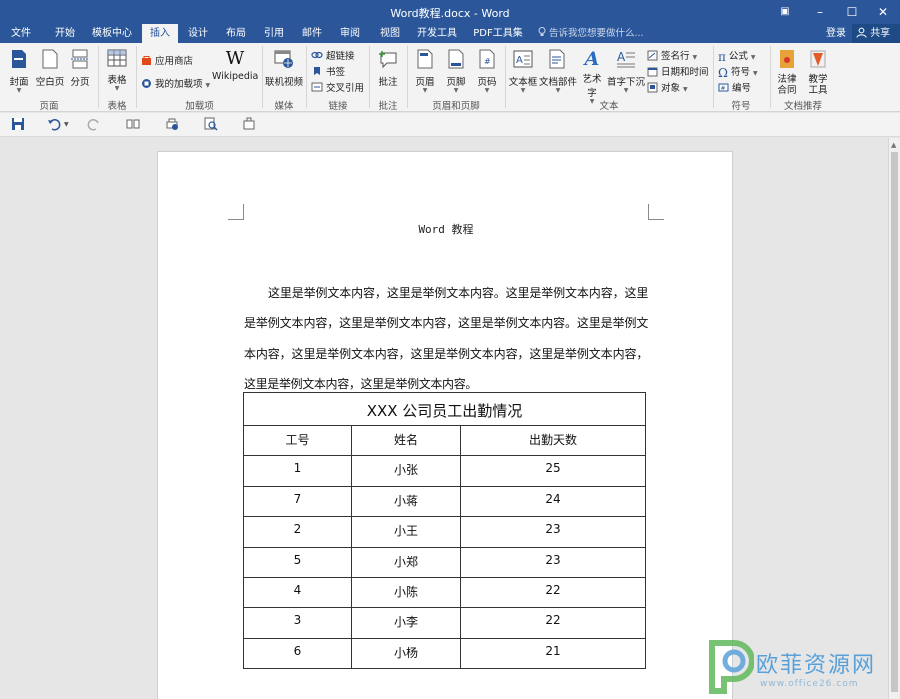 The height and width of the screenshot is (699, 900). I want to click on page-break-button: 分页, so click(80, 68).